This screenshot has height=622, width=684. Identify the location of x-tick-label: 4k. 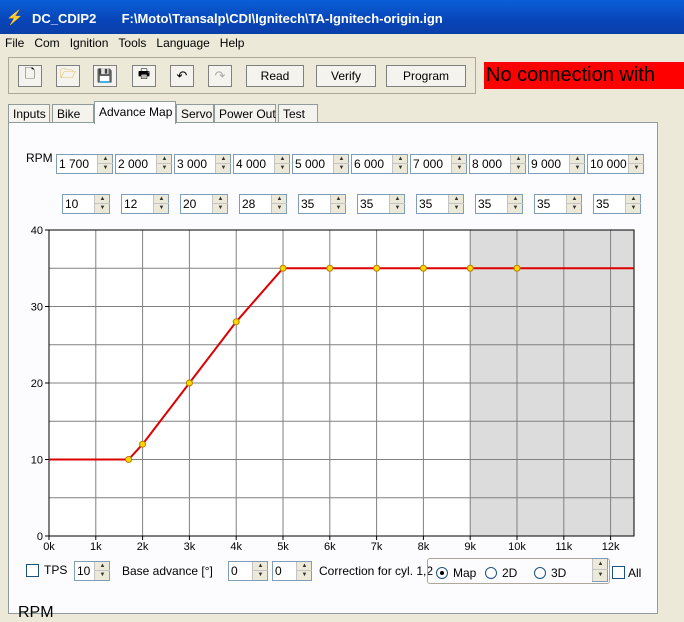
(236, 547).